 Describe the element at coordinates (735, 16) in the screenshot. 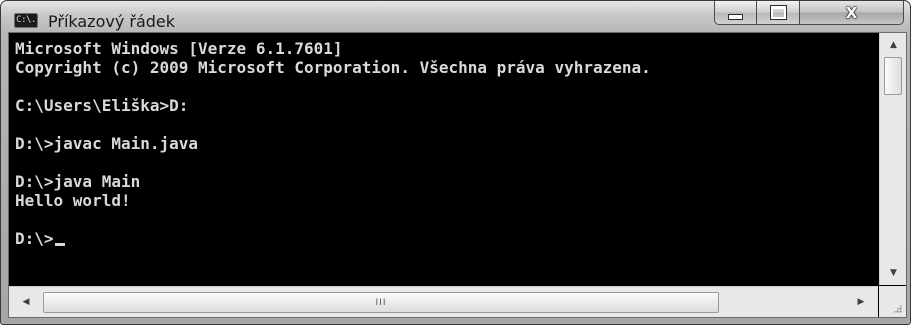

I see `minimize-icon` at that location.